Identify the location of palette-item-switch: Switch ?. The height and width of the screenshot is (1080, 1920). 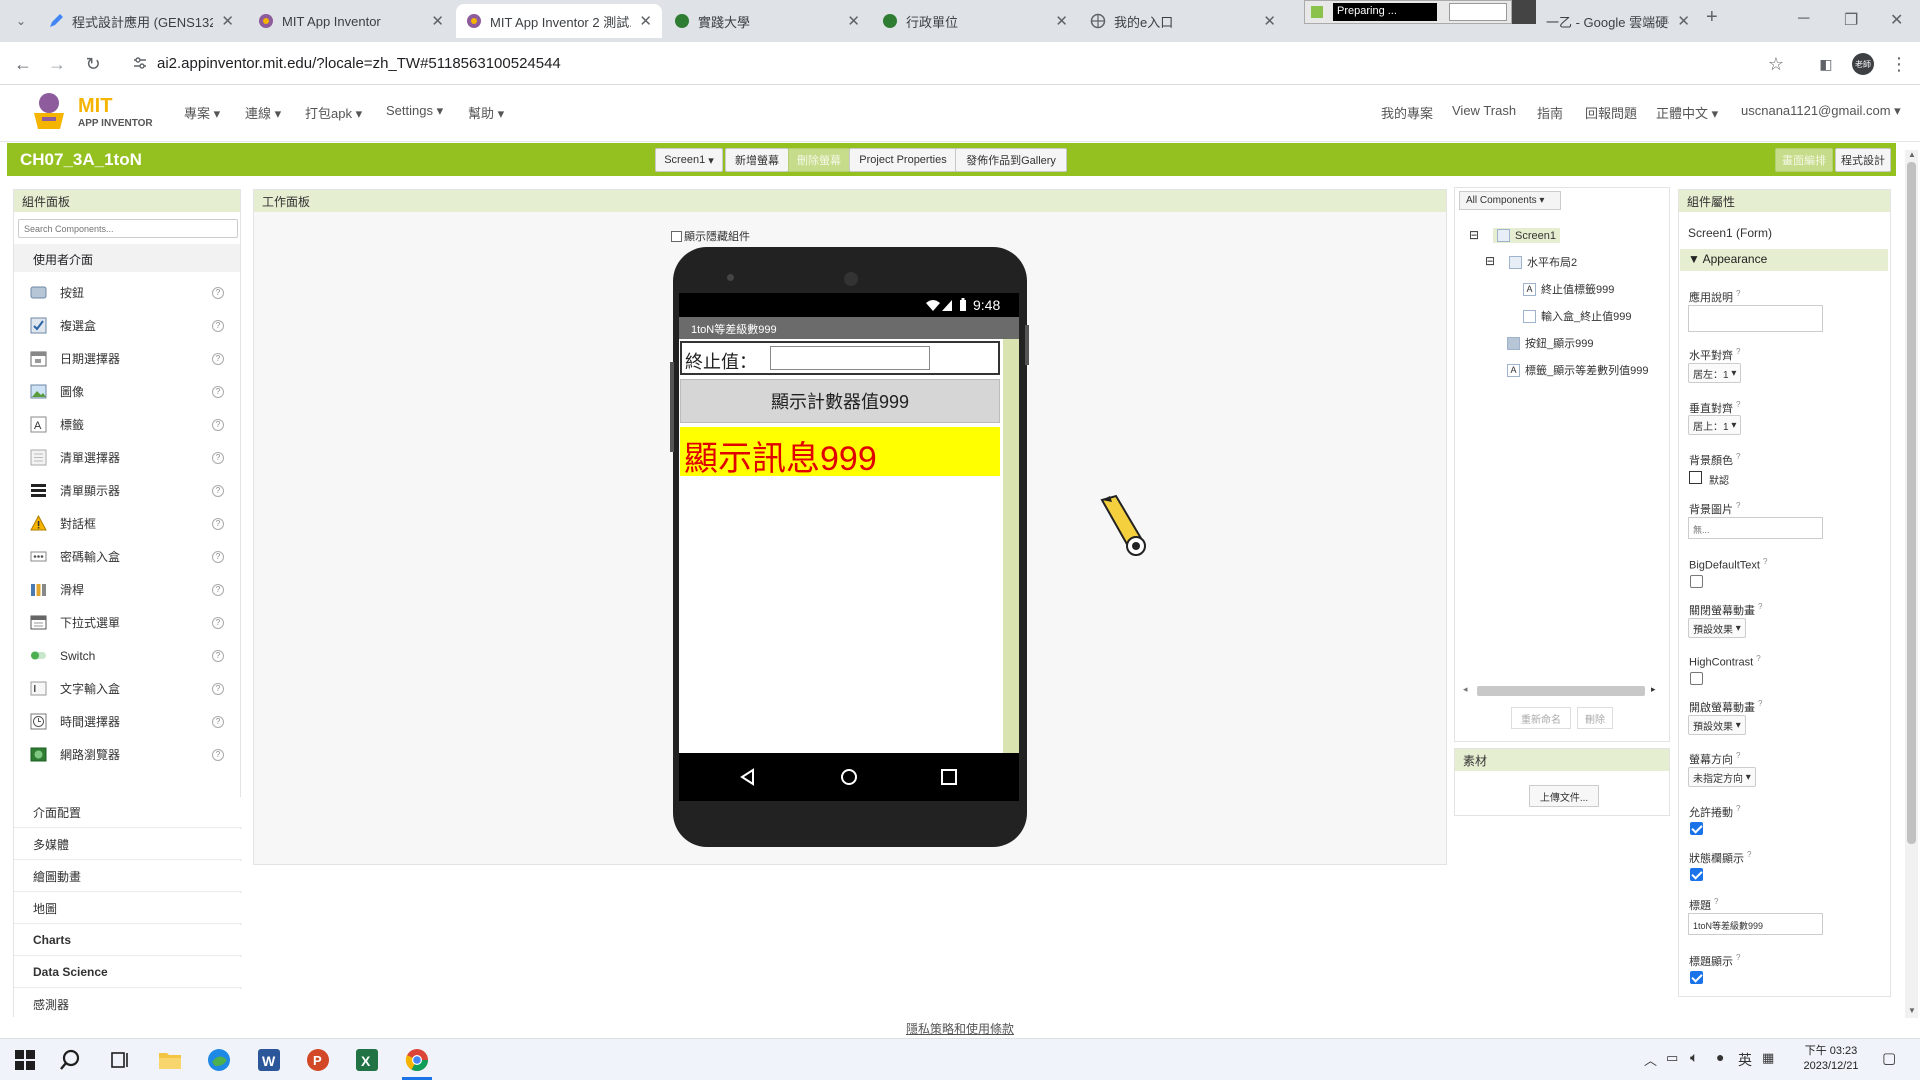
(128, 655).